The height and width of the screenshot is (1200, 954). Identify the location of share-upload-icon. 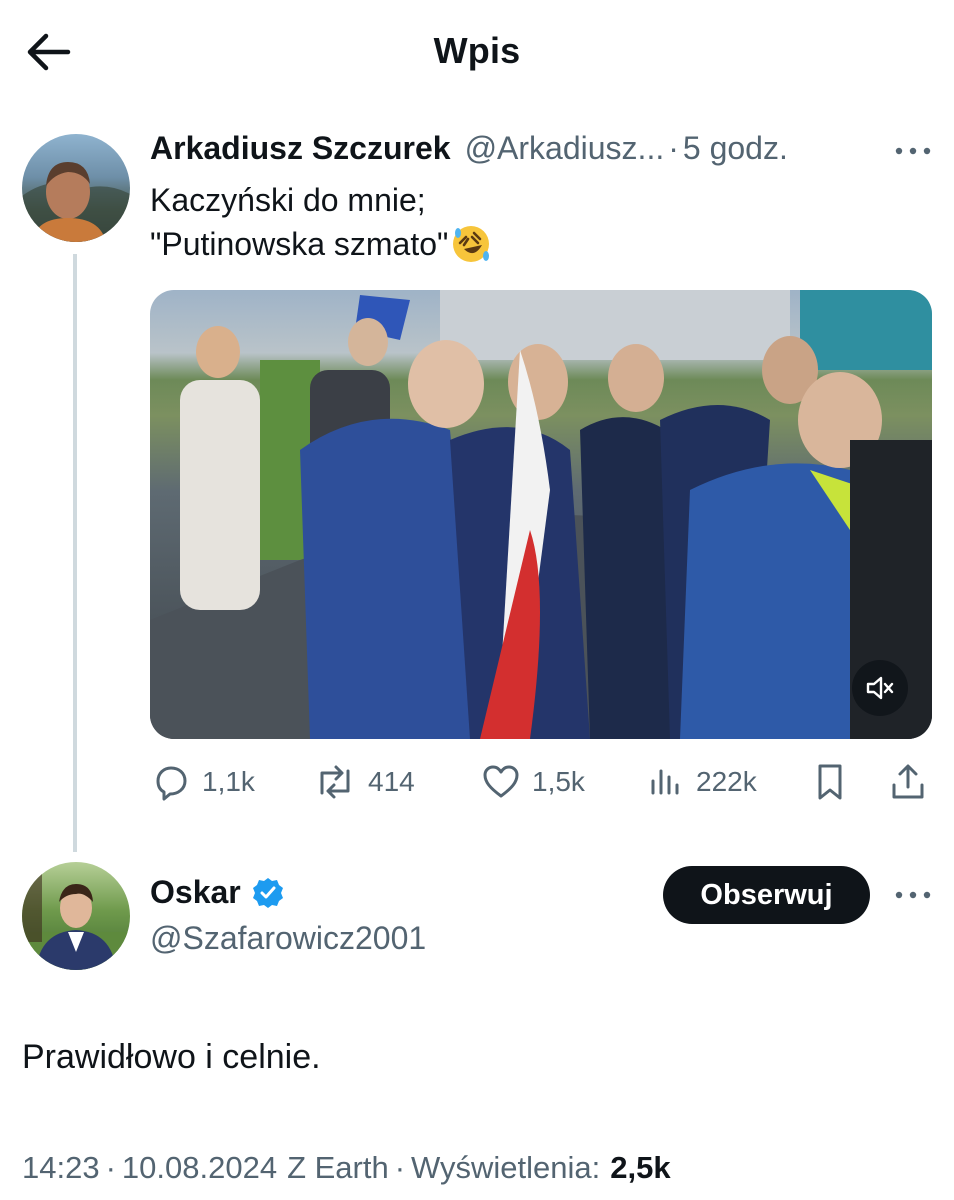
(908, 781).